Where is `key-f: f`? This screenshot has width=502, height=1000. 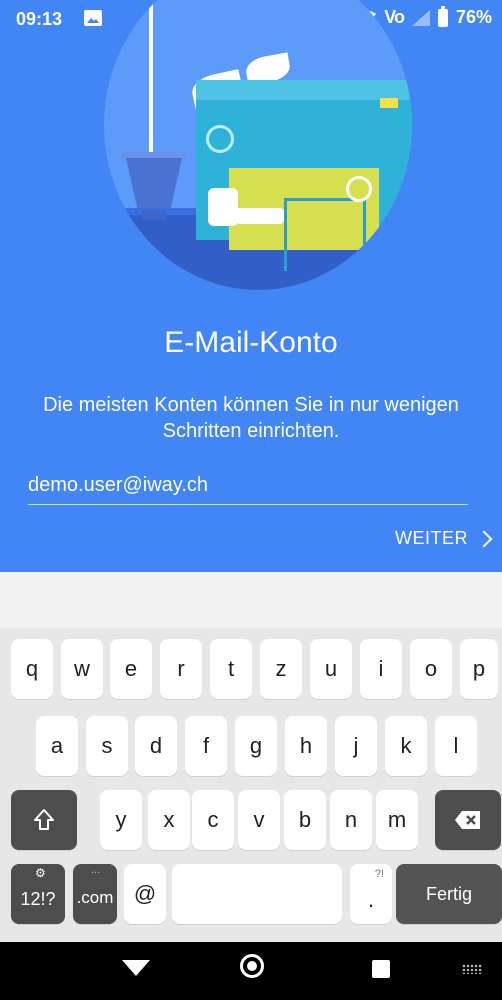 key-f: f is located at coordinates (206, 746).